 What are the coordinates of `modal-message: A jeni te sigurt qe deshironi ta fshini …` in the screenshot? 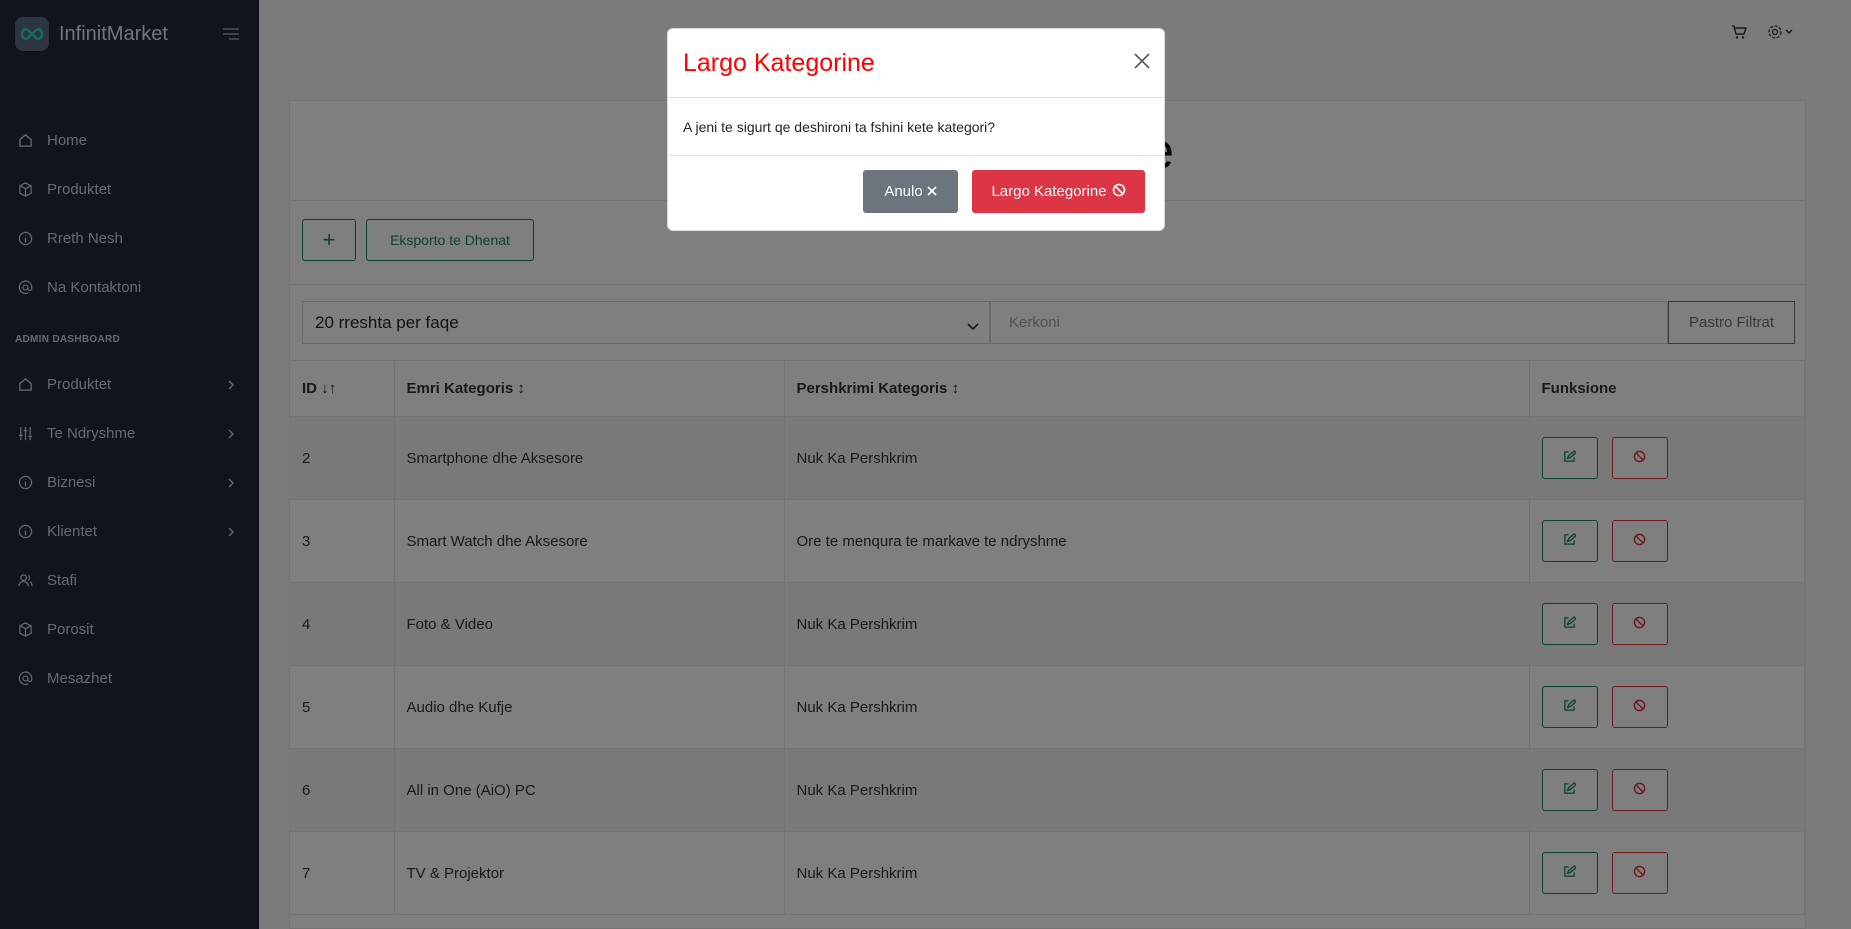 It's located at (916, 127).